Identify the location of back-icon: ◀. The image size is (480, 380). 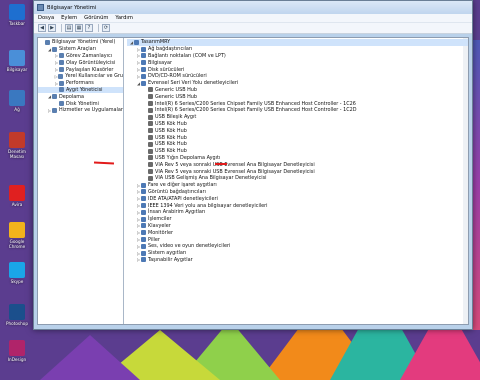
(42, 28).